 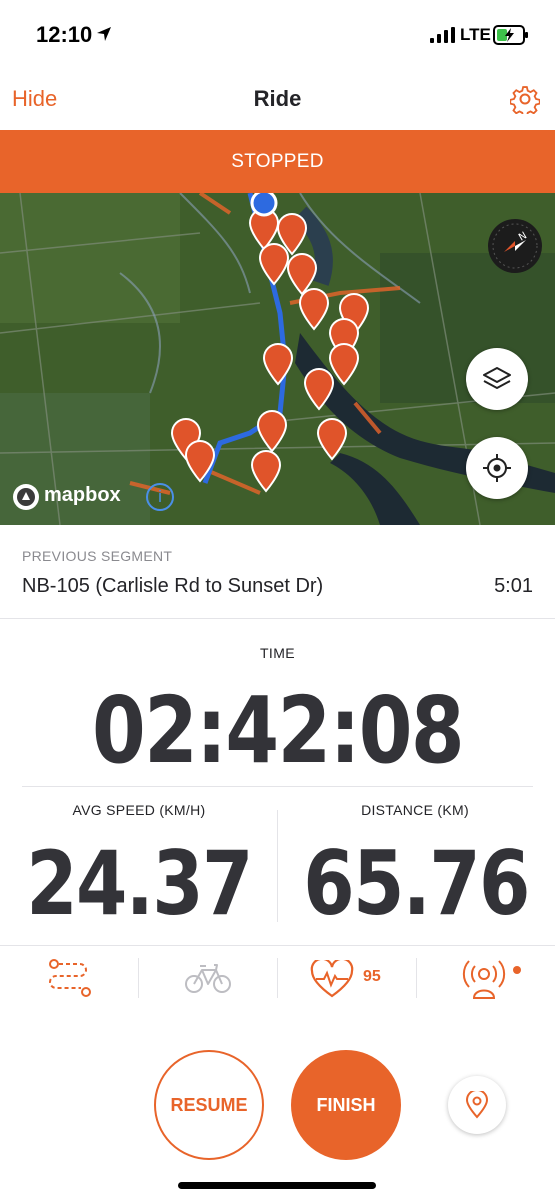 What do you see at coordinates (332, 979) in the screenshot?
I see `heart-rate-icon` at bounding box center [332, 979].